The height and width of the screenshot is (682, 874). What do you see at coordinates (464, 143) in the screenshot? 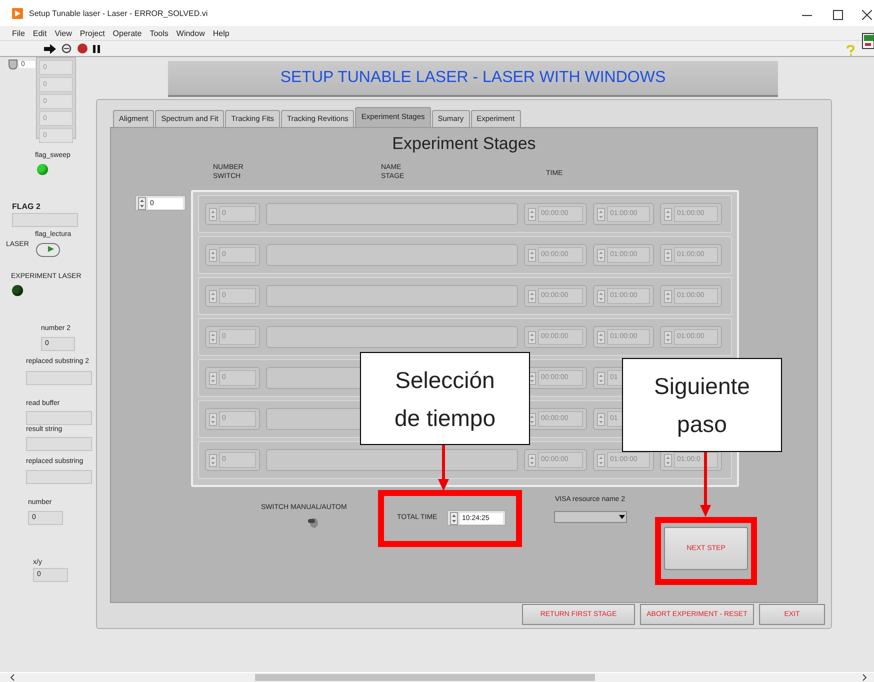
I see `page-heading: Experiment Stages` at bounding box center [464, 143].